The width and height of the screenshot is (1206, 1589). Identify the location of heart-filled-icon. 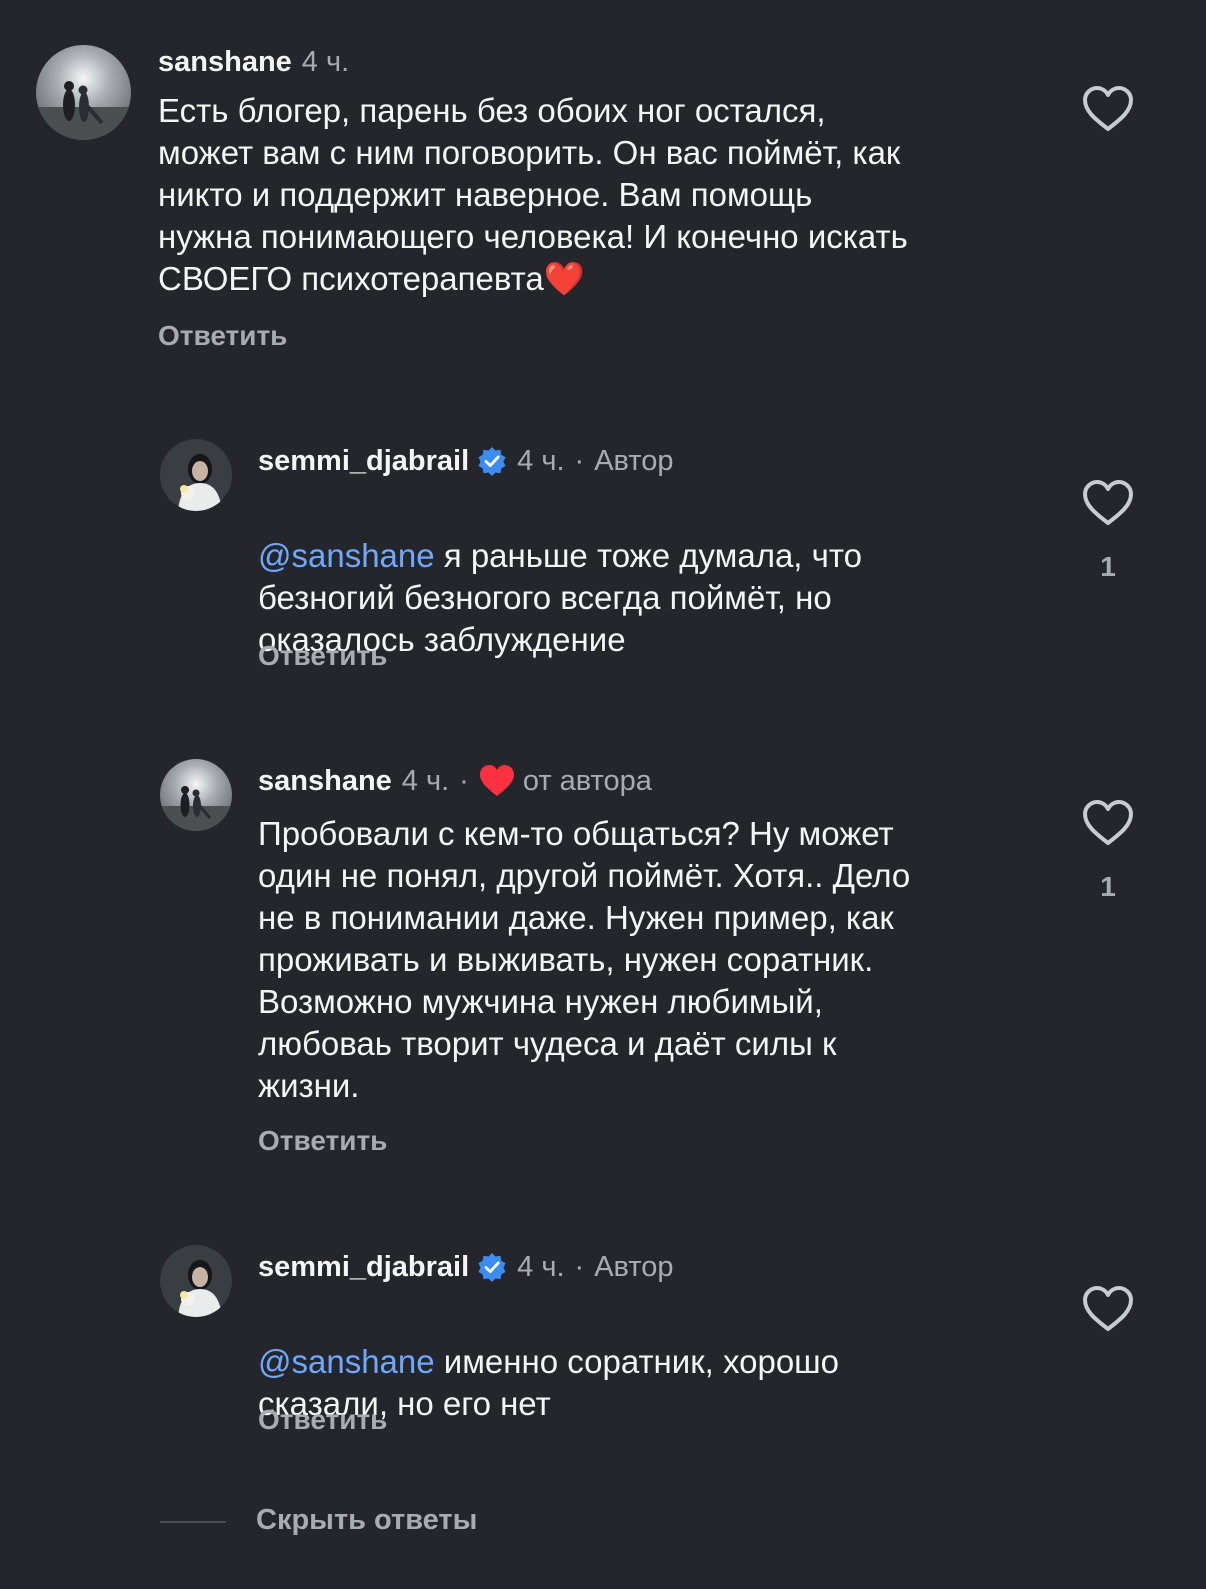
(496, 780).